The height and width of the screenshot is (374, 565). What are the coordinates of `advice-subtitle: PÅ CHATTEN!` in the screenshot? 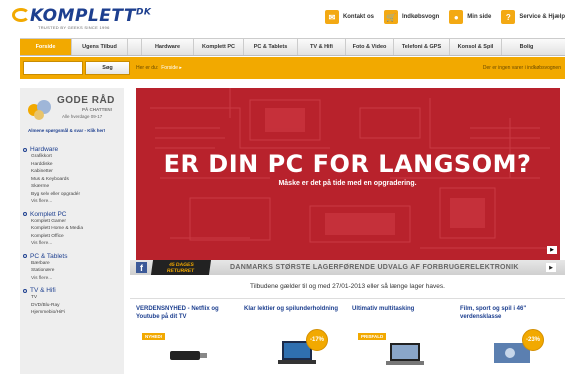 It's located at (97, 109).